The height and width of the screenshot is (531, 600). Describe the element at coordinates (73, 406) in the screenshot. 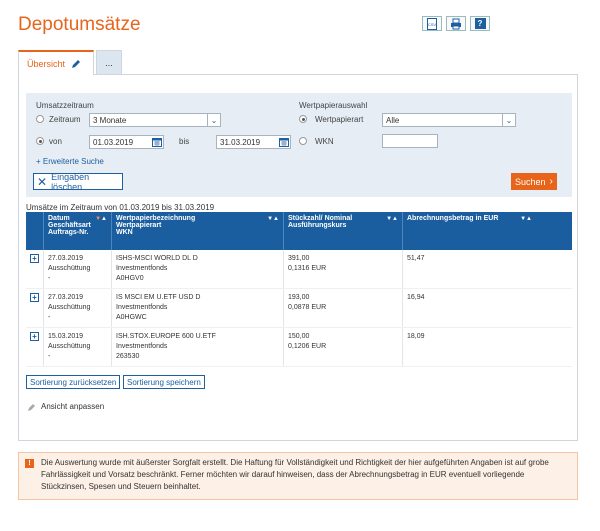

I see `customize-label: Ansicht anpassen` at that location.